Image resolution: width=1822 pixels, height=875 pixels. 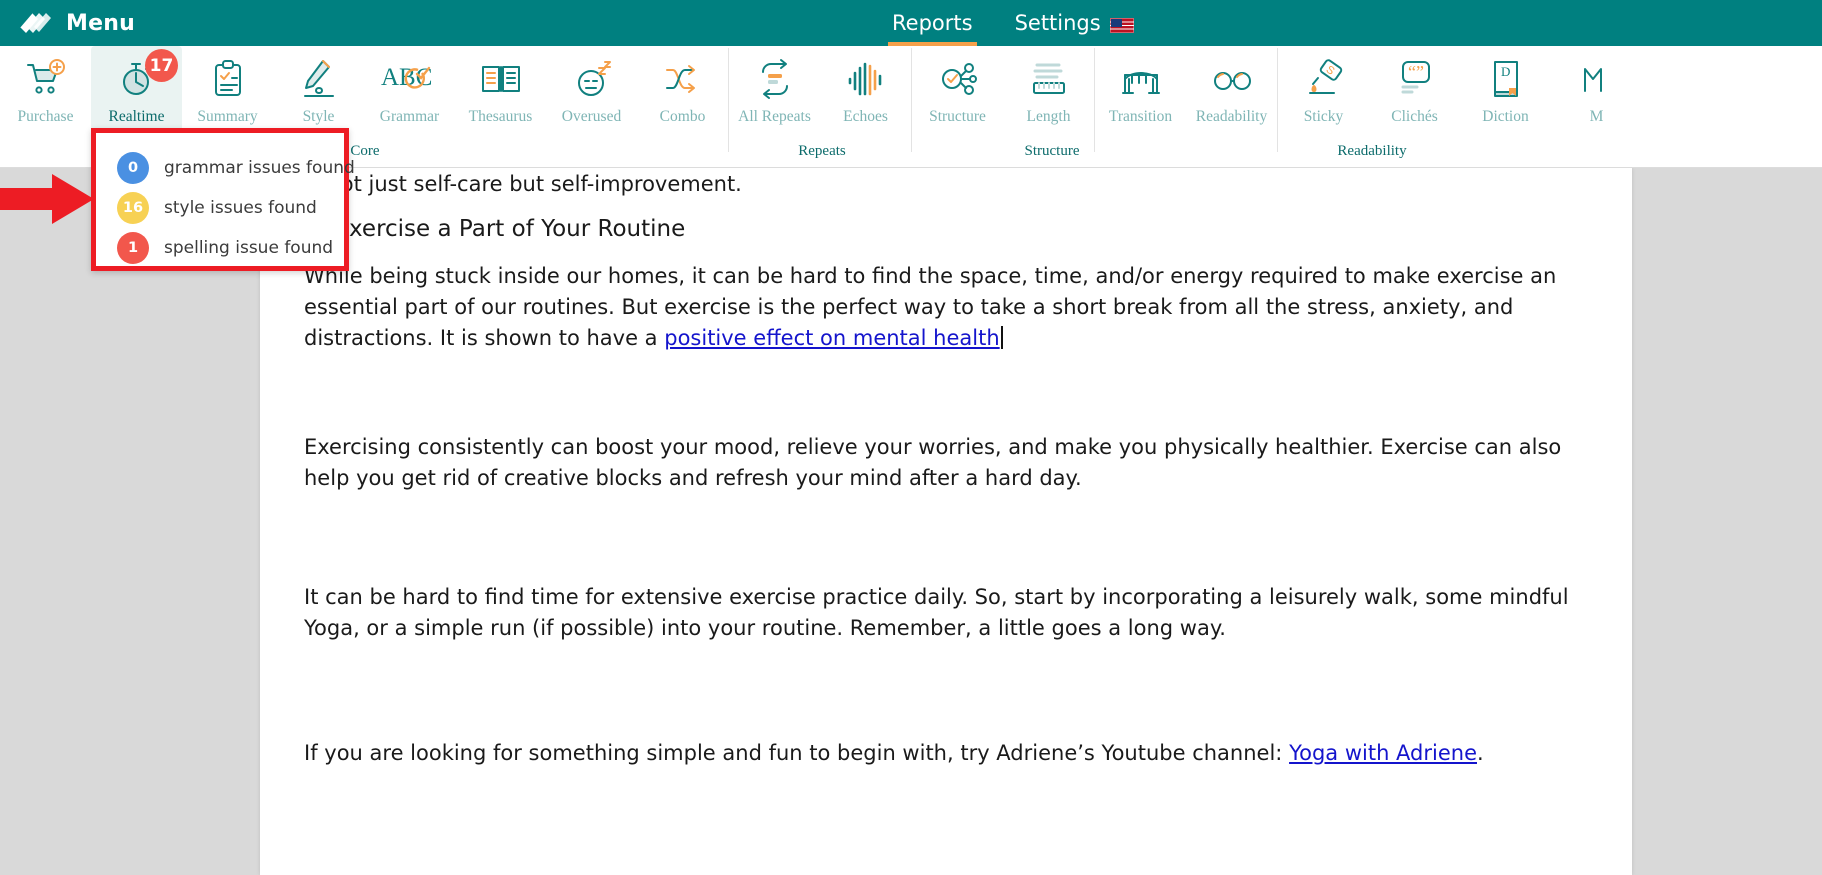 What do you see at coordinates (592, 79) in the screenshot?
I see `sleepy-face-icon` at bounding box center [592, 79].